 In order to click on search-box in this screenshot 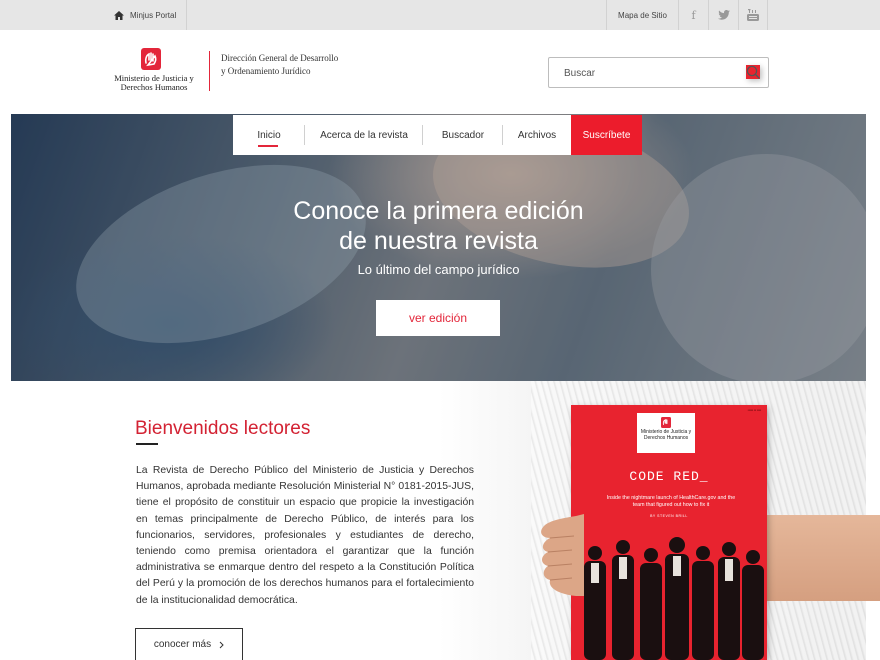, I will do `click(658, 72)`.